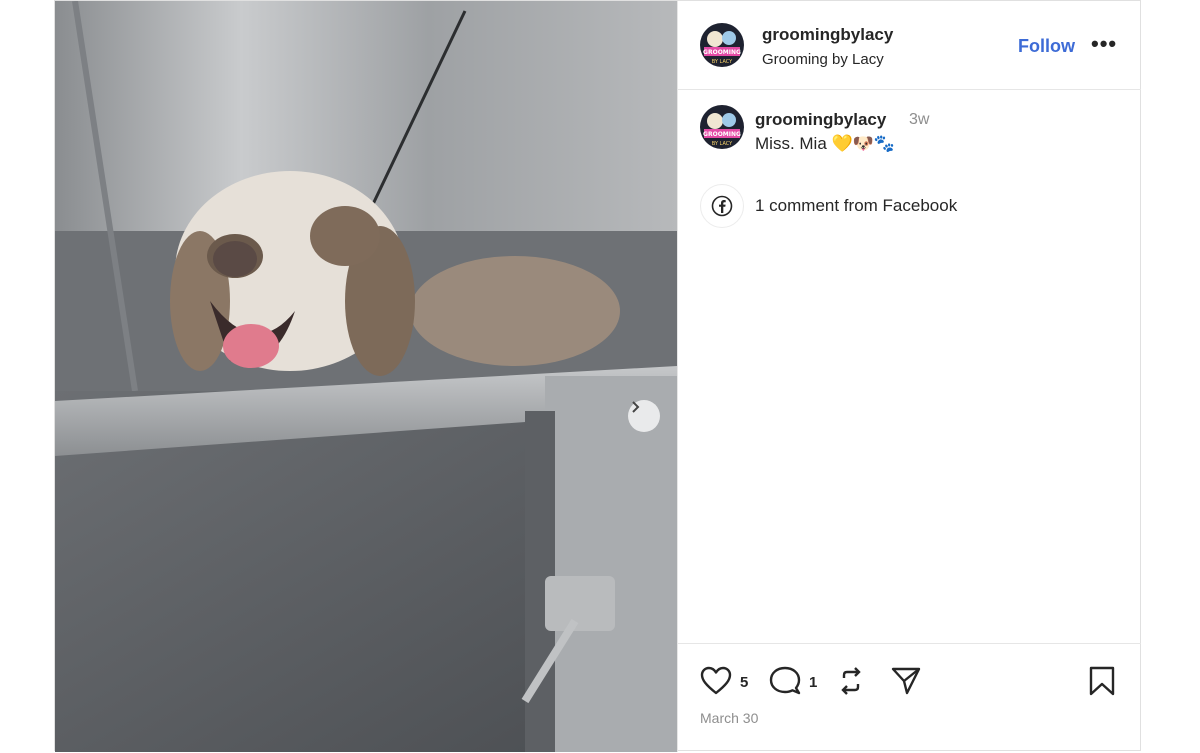  Describe the element at coordinates (744, 682) in the screenshot. I see `like-count: 5` at that location.